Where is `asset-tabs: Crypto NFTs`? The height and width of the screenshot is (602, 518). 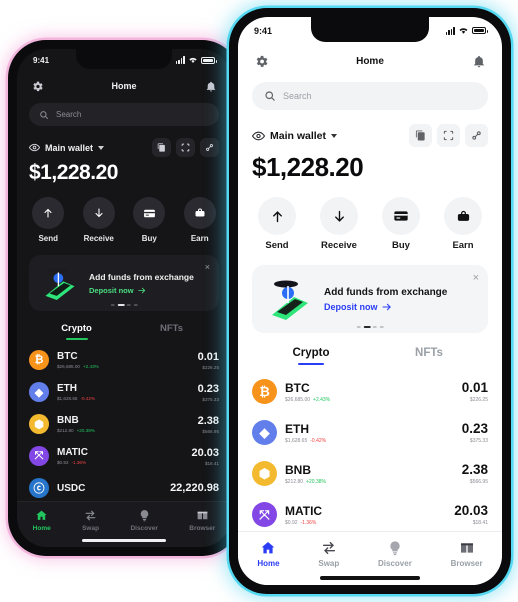 asset-tabs: Crypto NFTs is located at coordinates (370, 356).